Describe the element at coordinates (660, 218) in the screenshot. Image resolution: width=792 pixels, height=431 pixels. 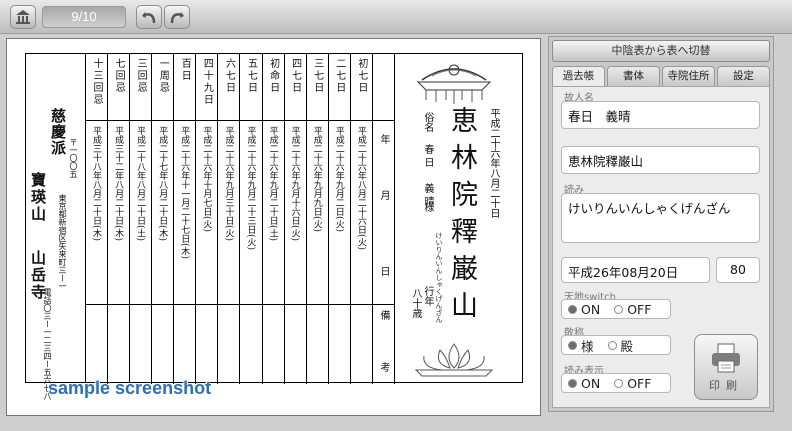
I see `reading-field: けいりんいんしゃくげんざん` at that location.